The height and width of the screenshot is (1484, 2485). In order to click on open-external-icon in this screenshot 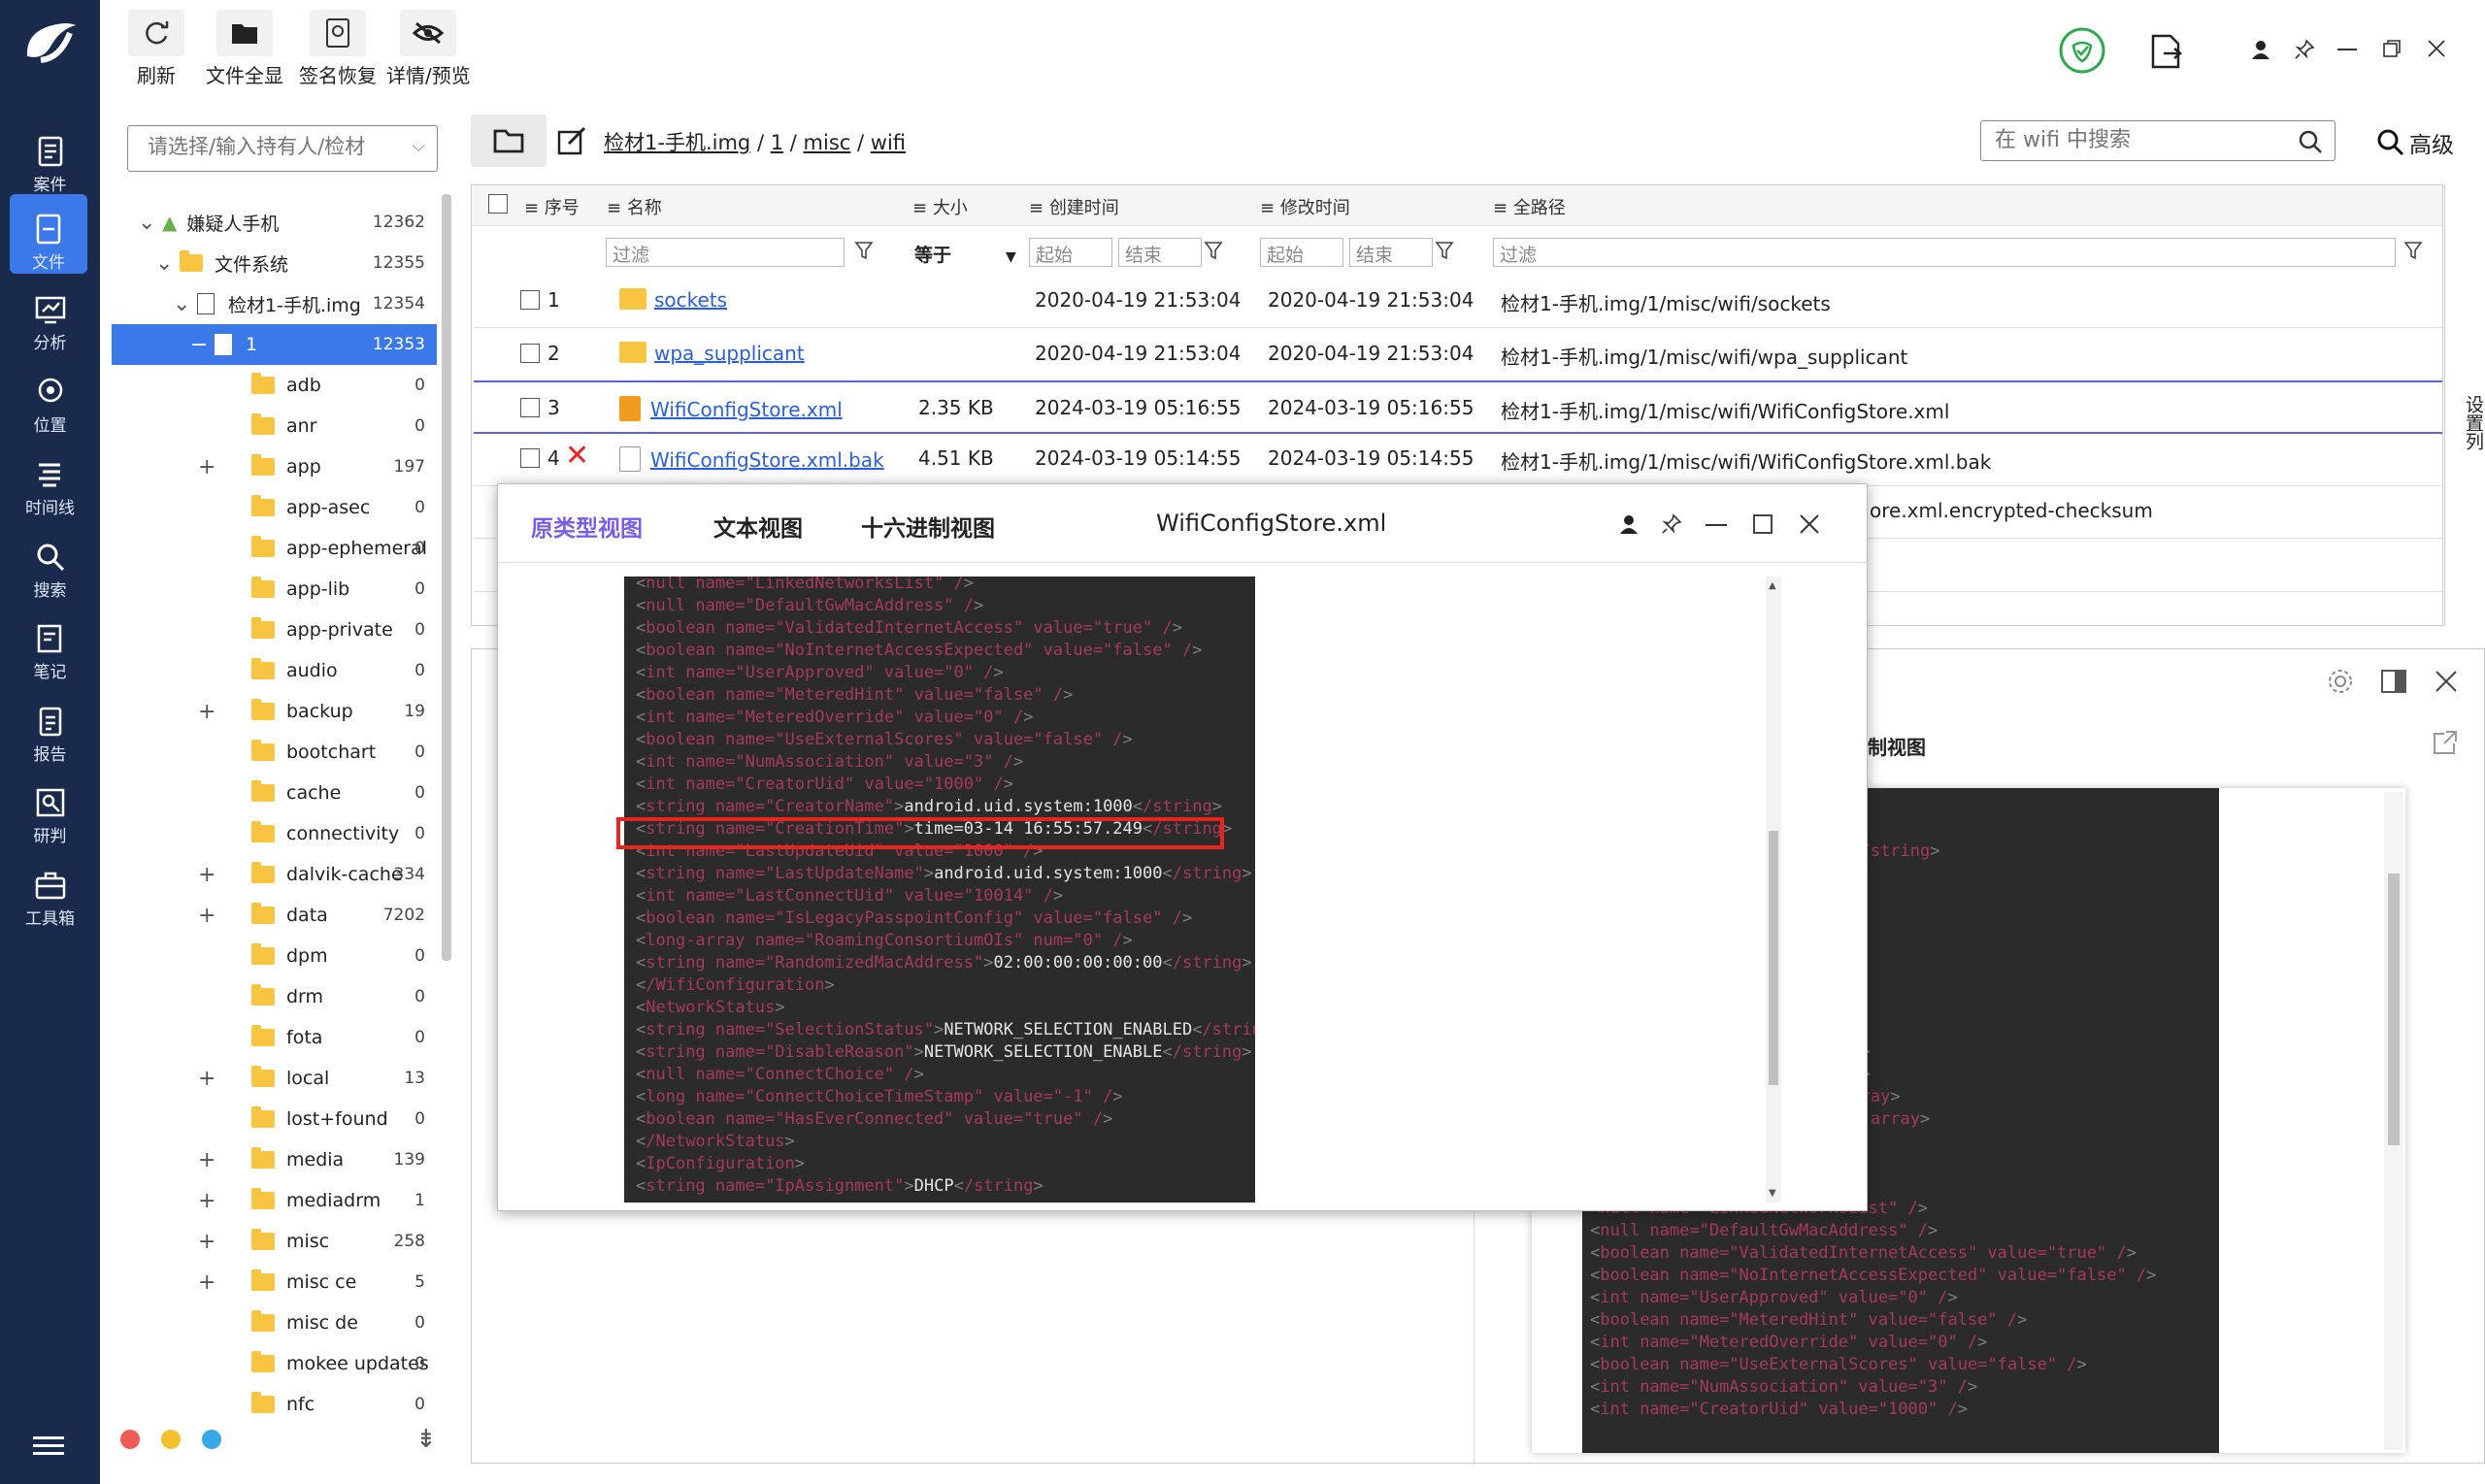, I will do `click(2446, 742)`.